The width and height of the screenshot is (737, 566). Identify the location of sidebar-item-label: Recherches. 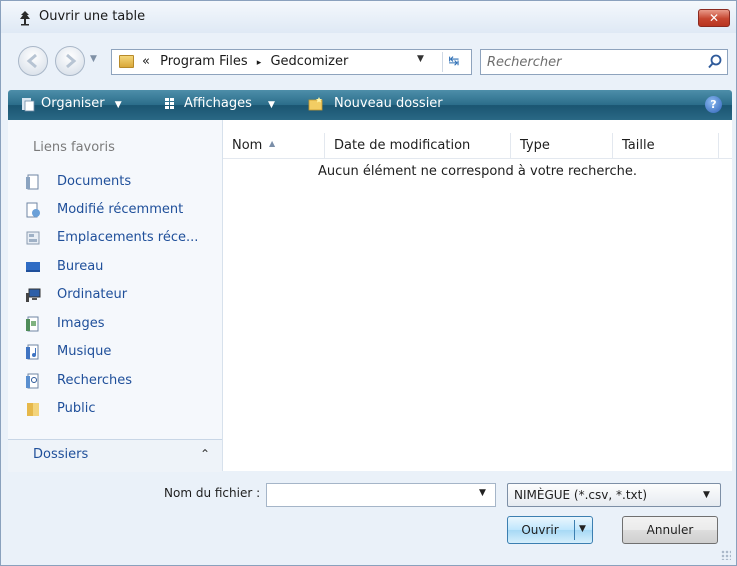
(95, 380).